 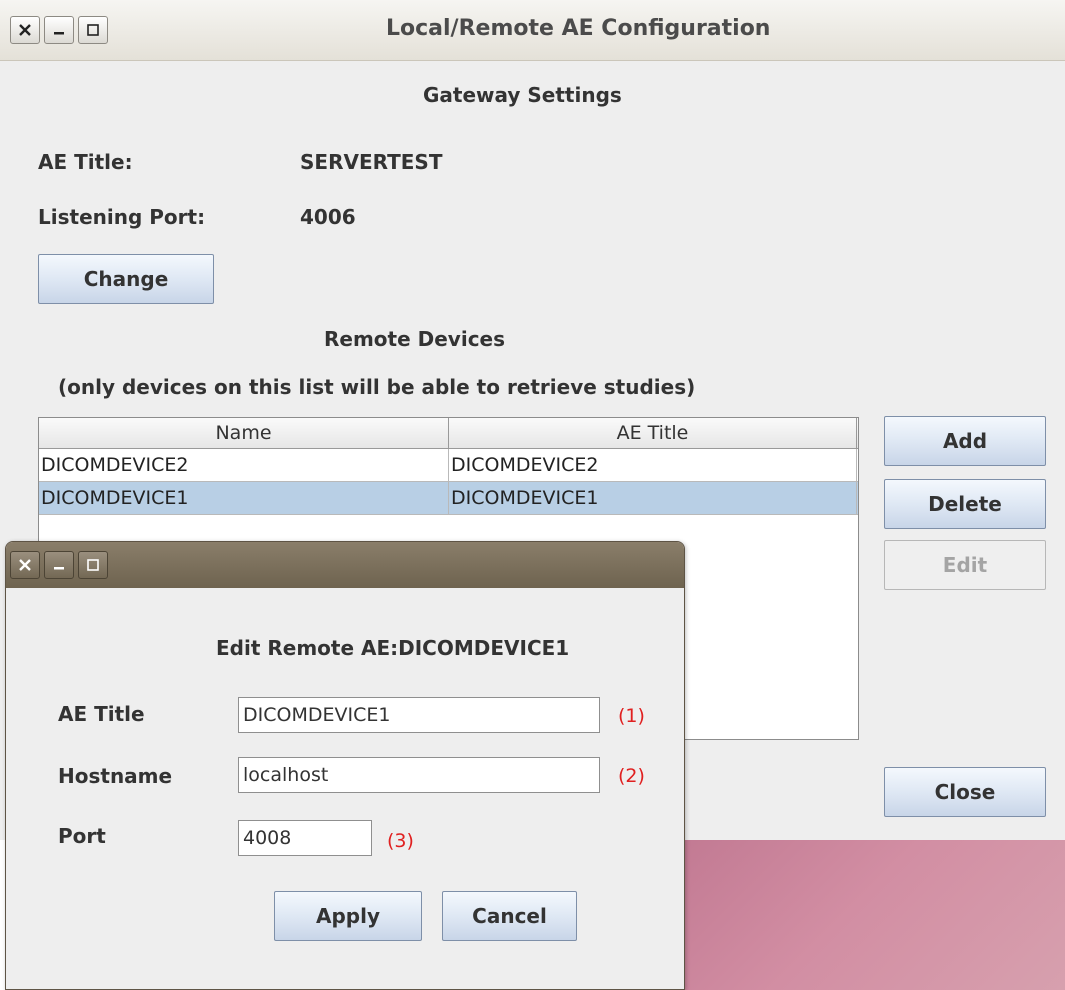 What do you see at coordinates (345, 565) in the screenshot?
I see `dialog-titlebar` at bounding box center [345, 565].